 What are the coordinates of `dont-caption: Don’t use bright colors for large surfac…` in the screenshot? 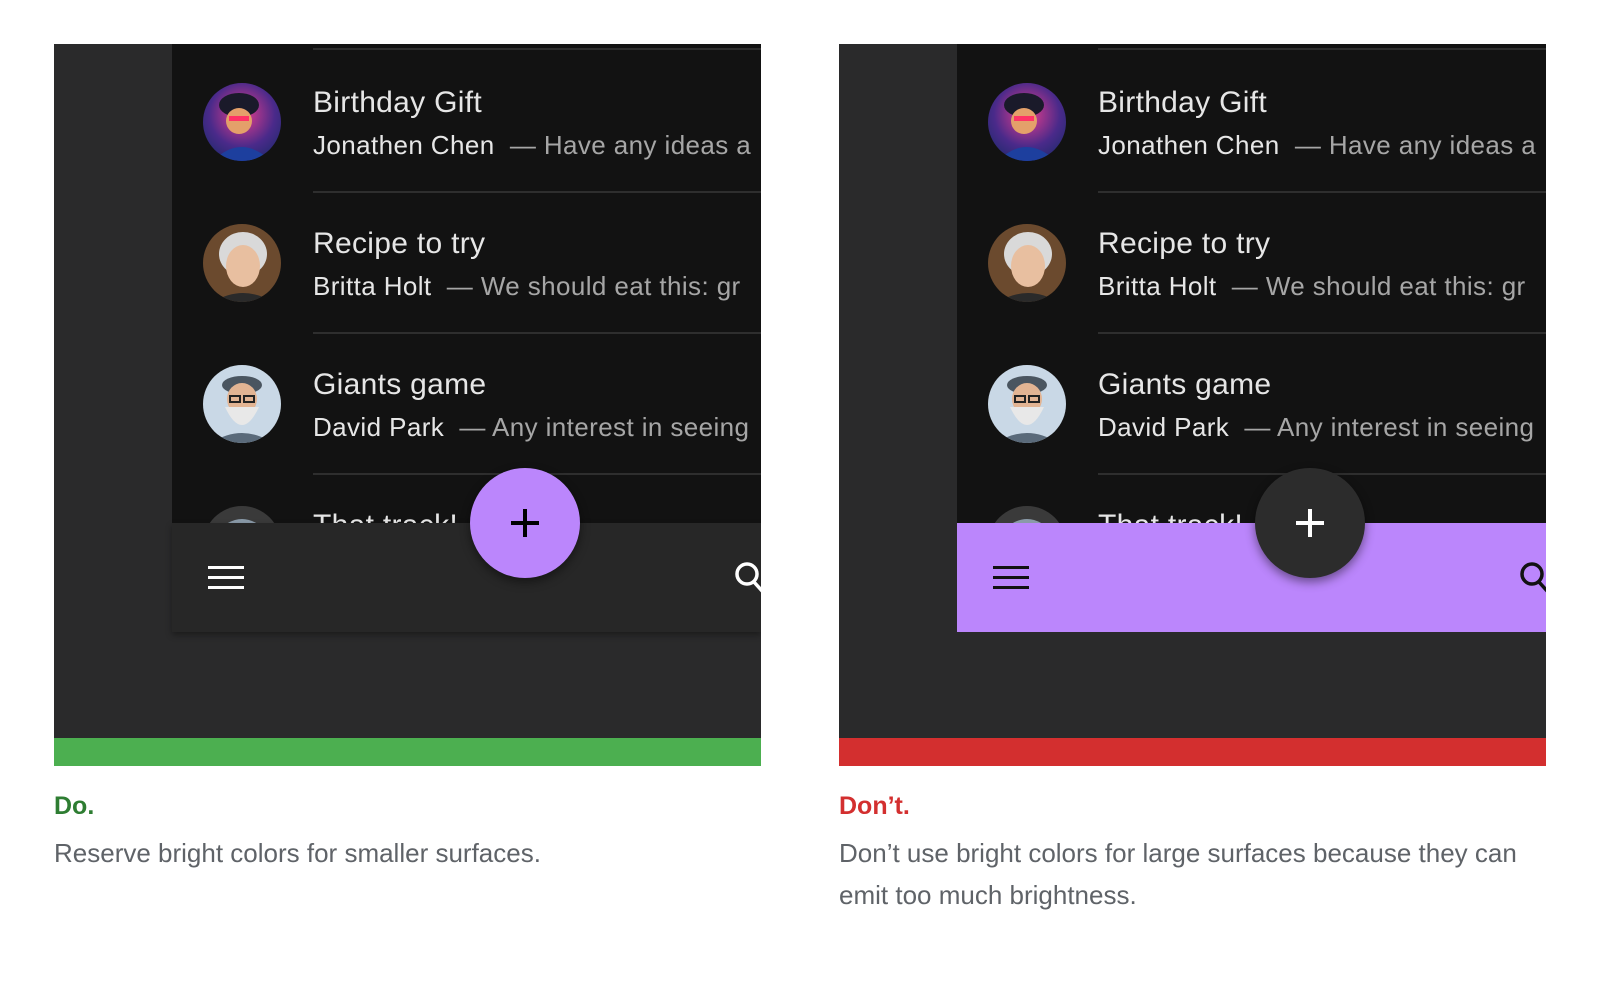 It's located at (1178, 874).